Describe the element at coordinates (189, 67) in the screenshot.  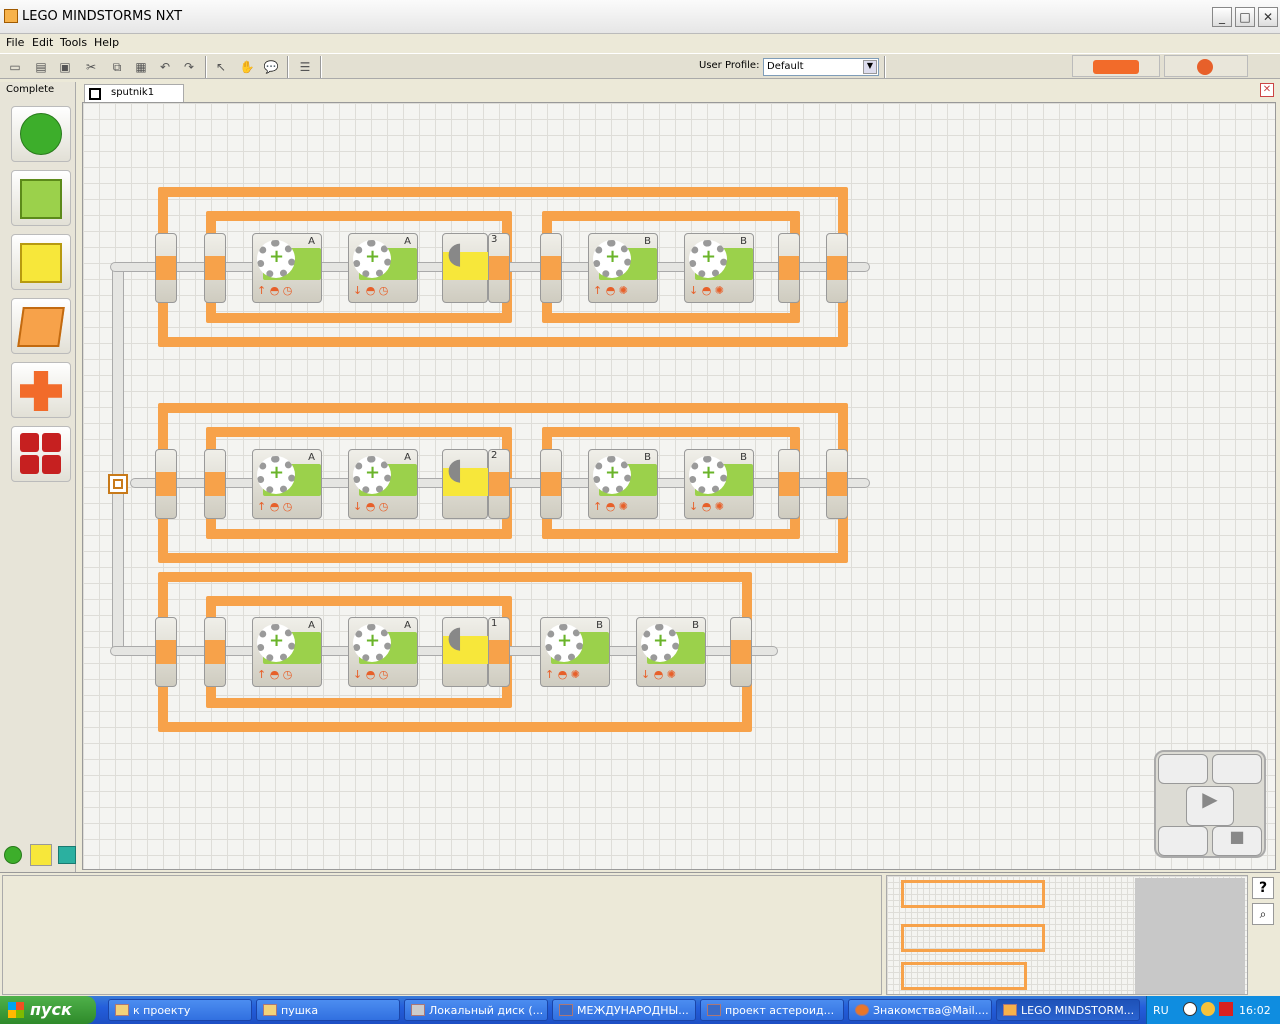
I see `redo-icon: ↷` at that location.